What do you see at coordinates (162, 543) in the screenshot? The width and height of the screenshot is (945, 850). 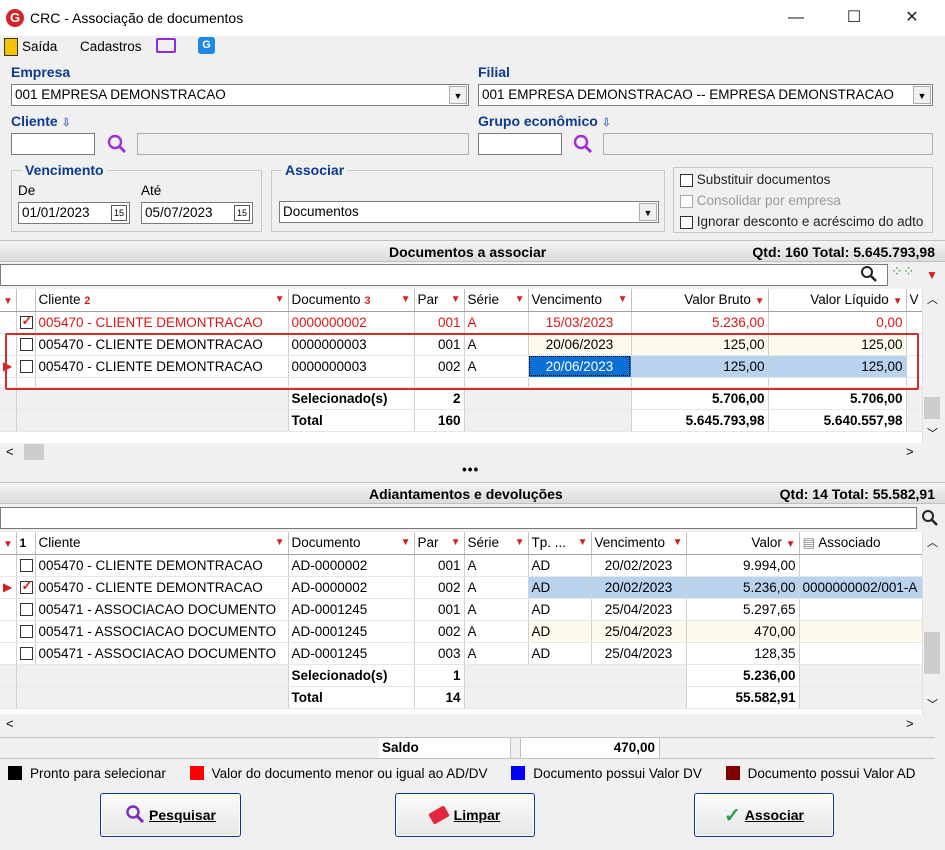 I see `col-cliente: Cliente ▼` at bounding box center [162, 543].